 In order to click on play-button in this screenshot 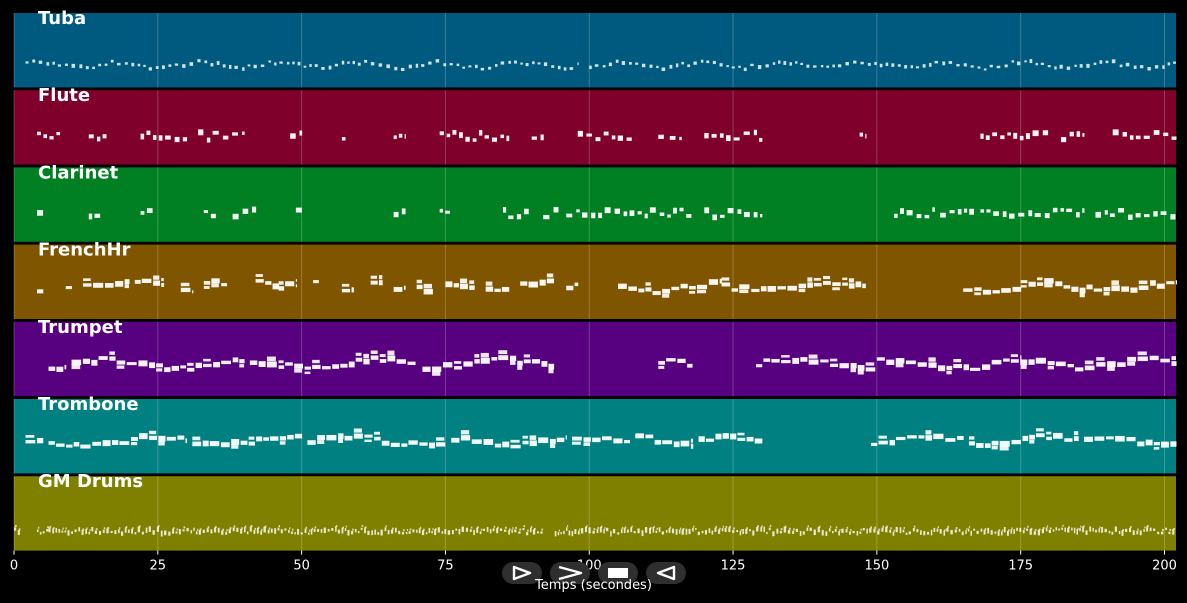, I will do `click(522, 573)`.